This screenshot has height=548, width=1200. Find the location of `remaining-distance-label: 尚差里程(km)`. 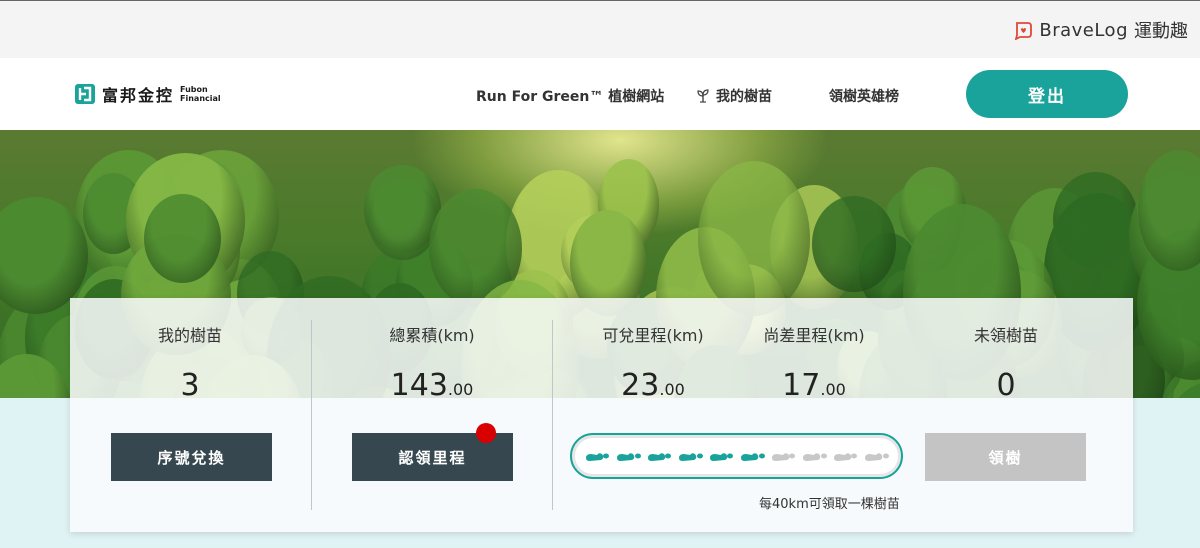

remaining-distance-label: 尚差里程(km) is located at coordinates (814, 335).